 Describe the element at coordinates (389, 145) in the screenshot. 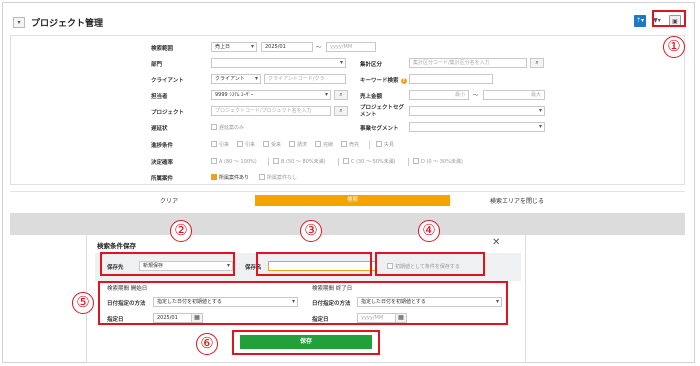

I see `progress-option-text: 失見` at that location.